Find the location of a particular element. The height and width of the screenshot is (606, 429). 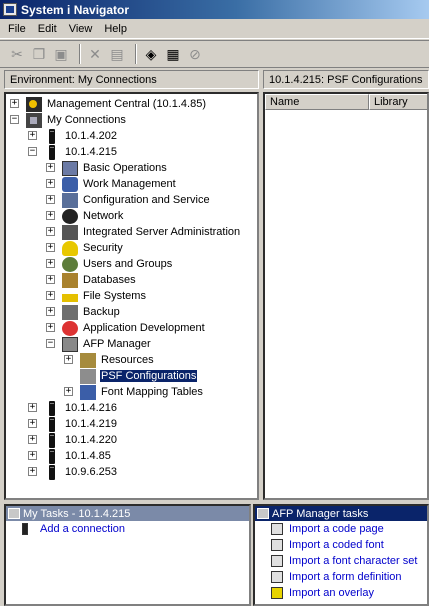

task-import-overlay: Import an overlay is located at coordinates (341, 593).